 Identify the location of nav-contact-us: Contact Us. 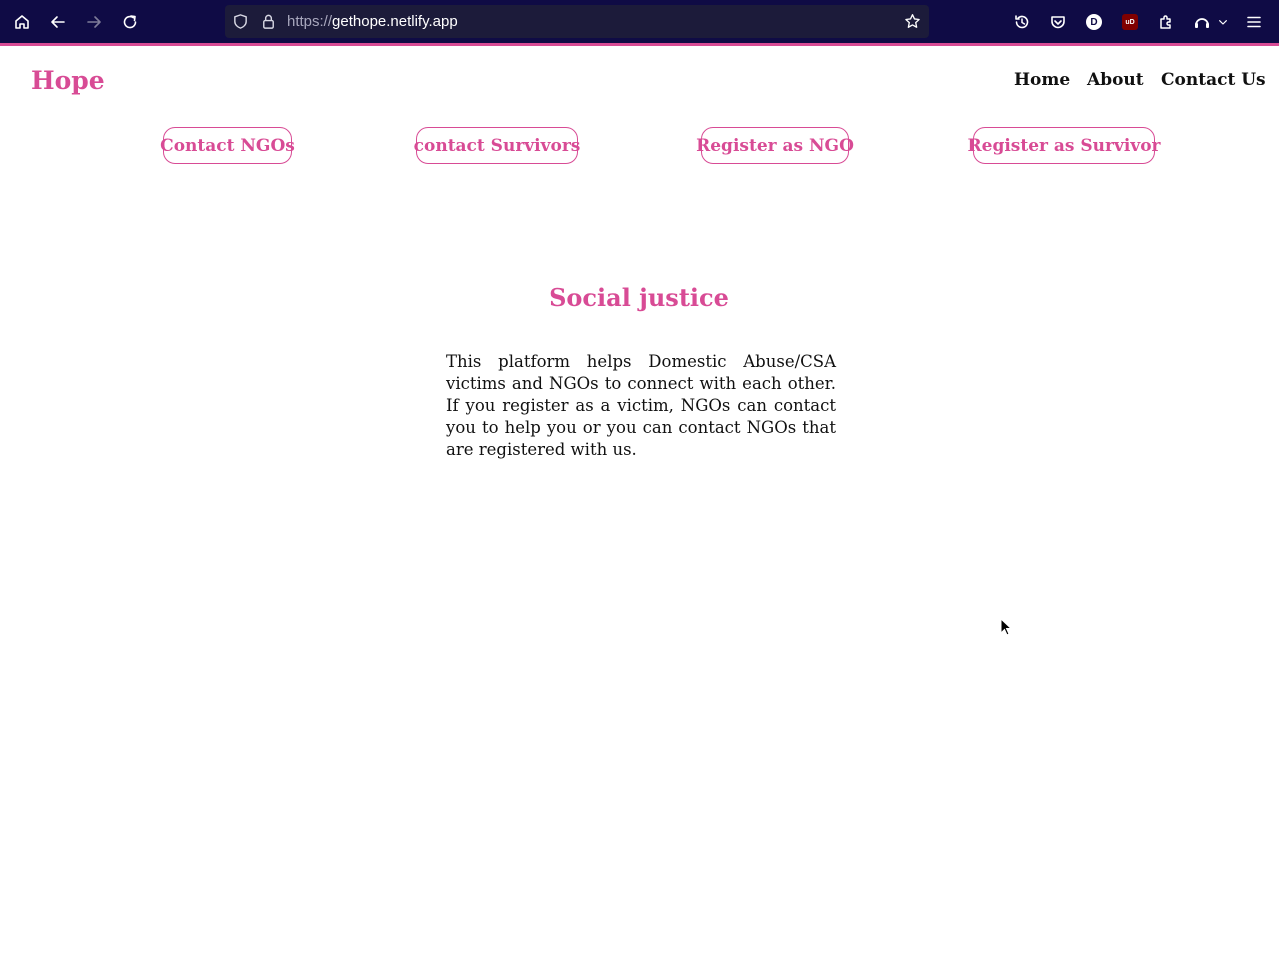
(1213, 80).